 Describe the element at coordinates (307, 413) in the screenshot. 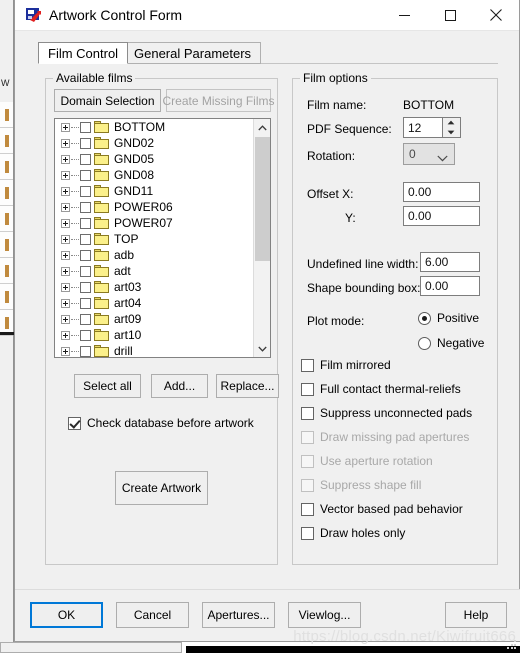

I see `checkbox-box` at that location.